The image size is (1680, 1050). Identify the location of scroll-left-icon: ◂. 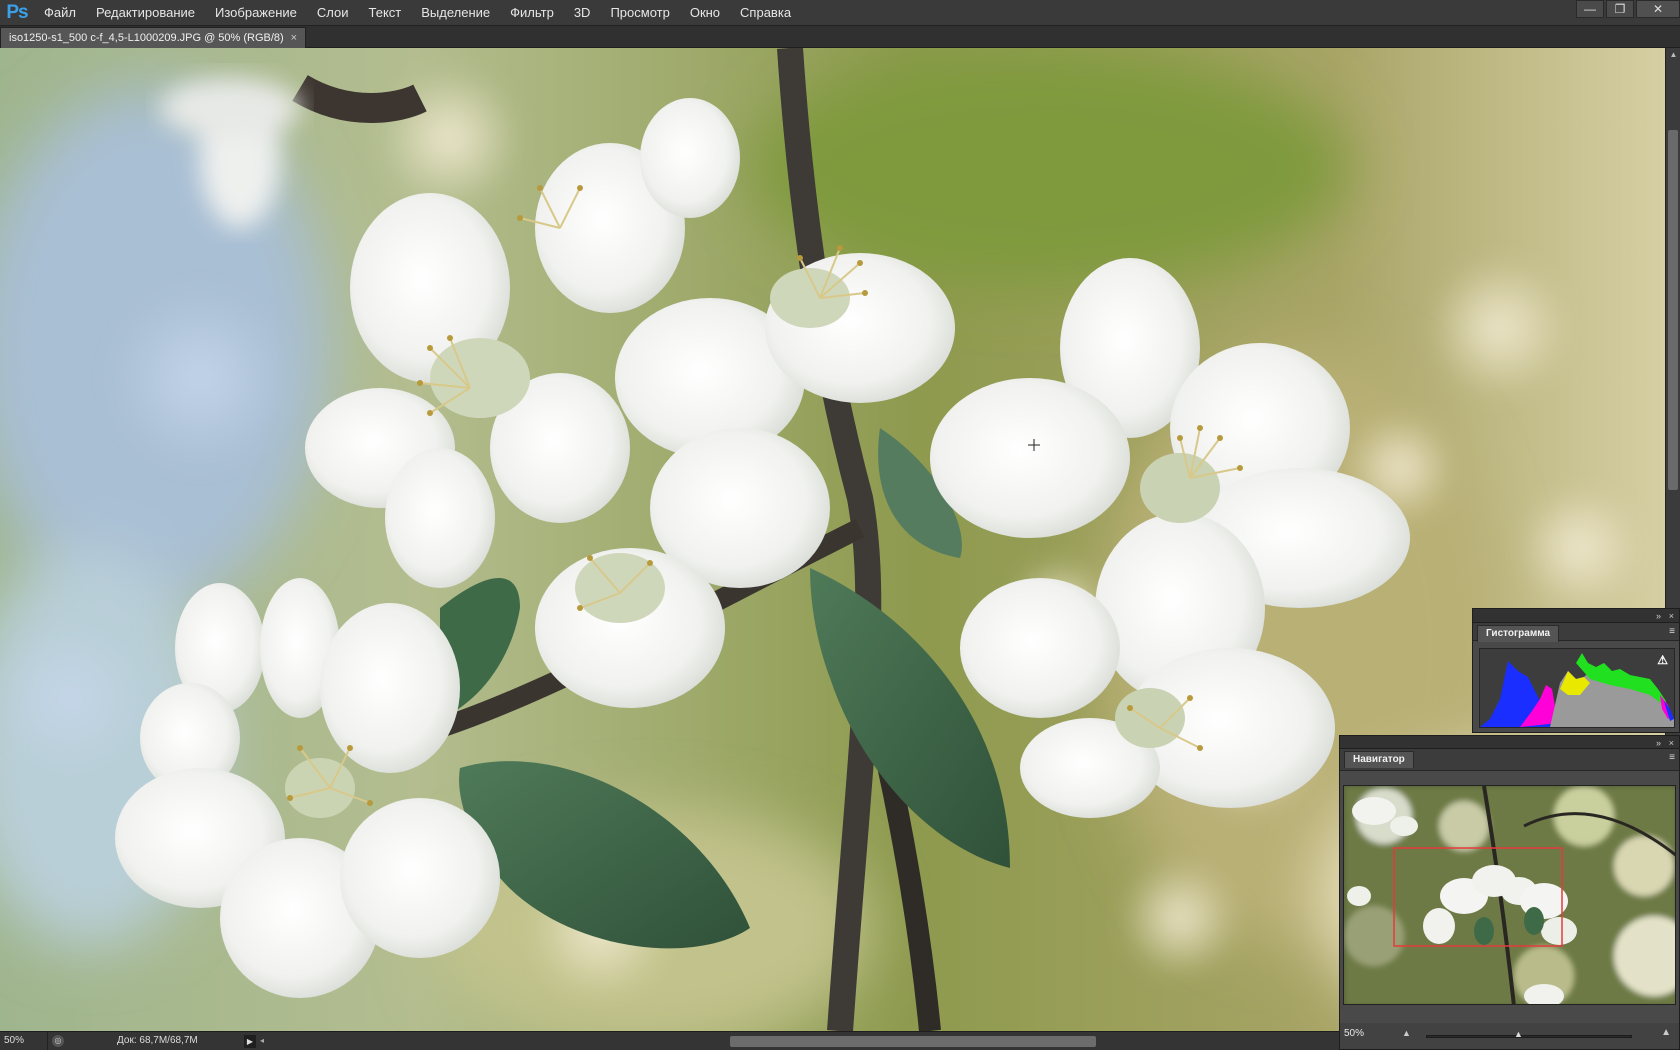
(262, 1041).